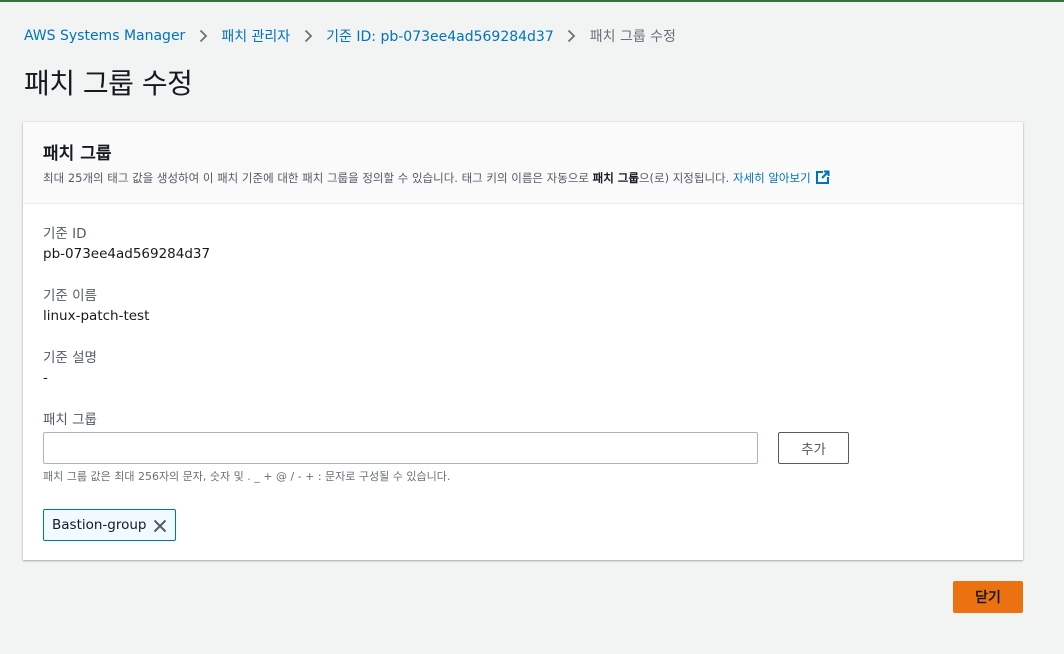 Image resolution: width=1064 pixels, height=654 pixels. Describe the element at coordinates (70, 358) in the screenshot. I see `baseline-description-label: 기준 설명` at that location.